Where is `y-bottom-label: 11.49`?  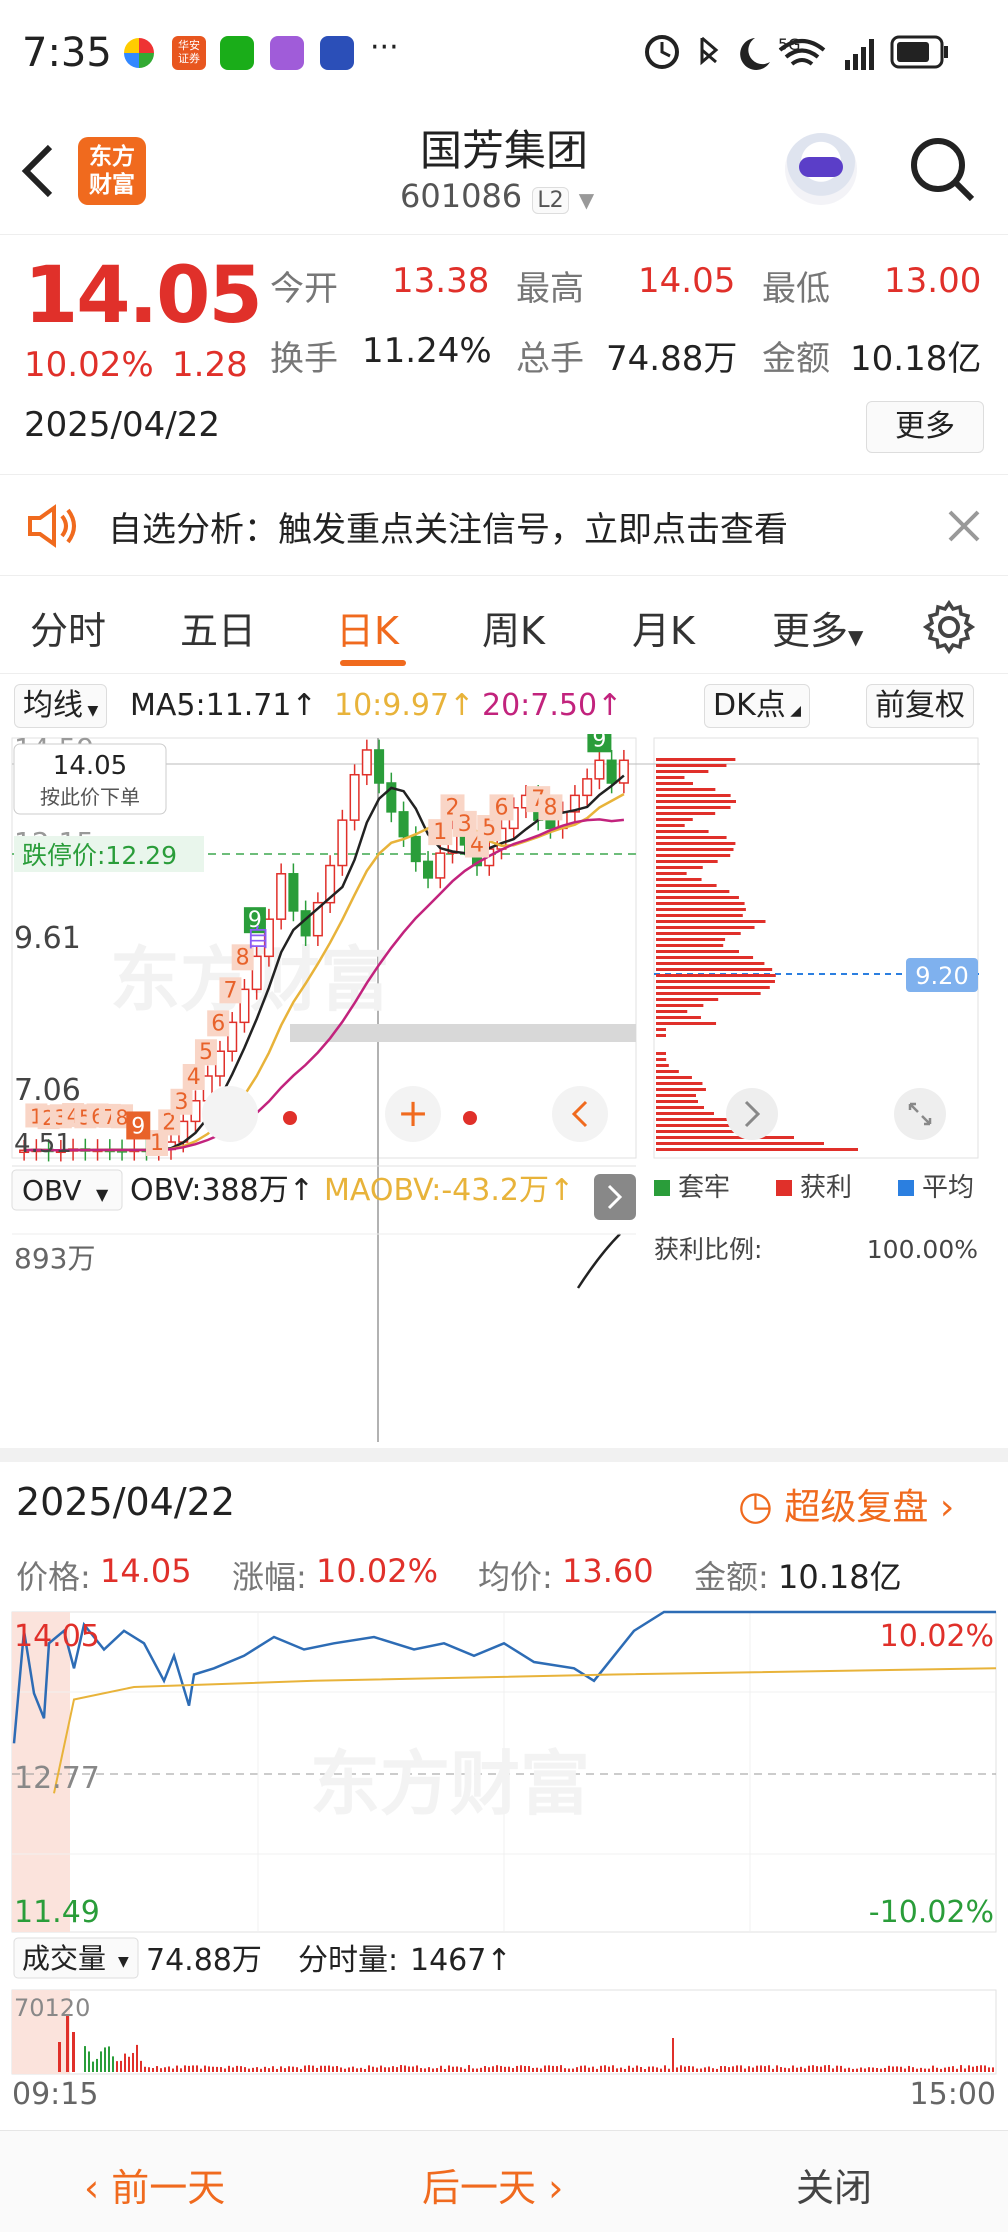
y-bottom-label: 11.49 is located at coordinates (57, 1912).